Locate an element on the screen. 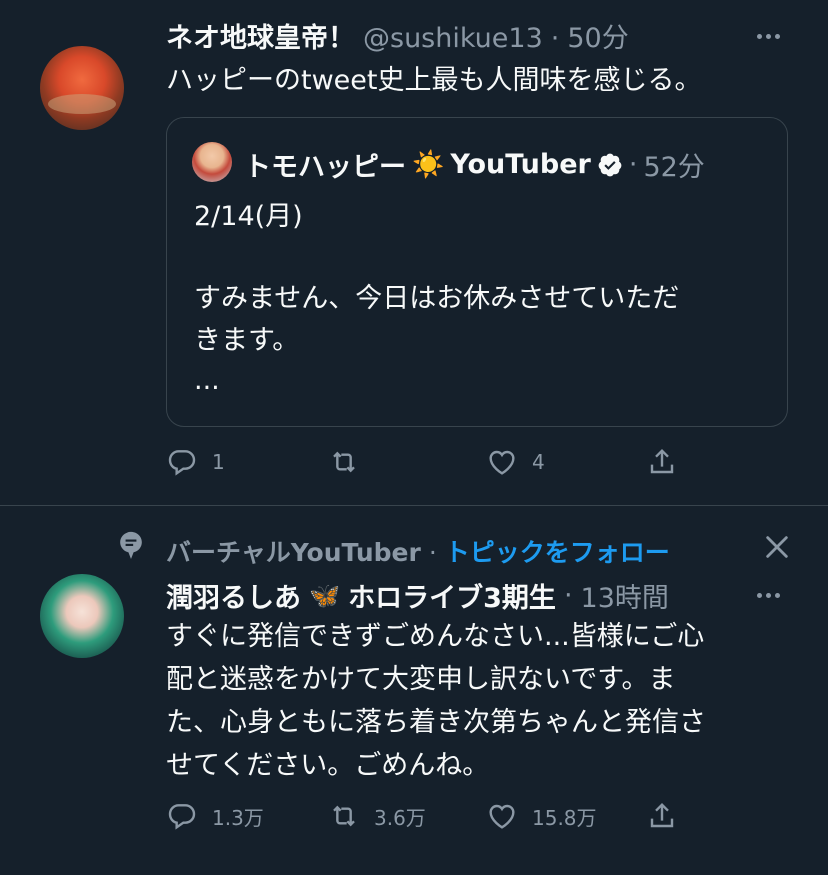 Image resolution: width=828 pixels, height=875 pixels. tweet1-header: ネオ地球皇帝！ @sushikue13 · 50分 is located at coordinates (397, 35).